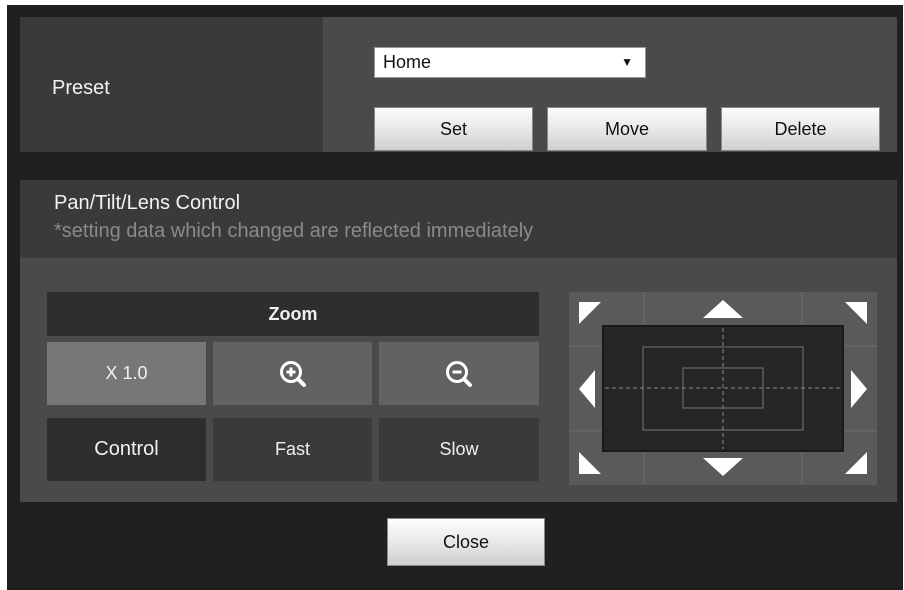  What do you see at coordinates (723, 309) in the screenshot?
I see `arrow-up-icon` at bounding box center [723, 309].